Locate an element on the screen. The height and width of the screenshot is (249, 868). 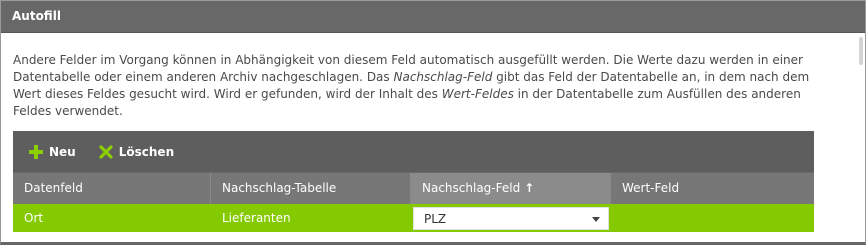
table-row: Ort Lieferanten PLZ is located at coordinates (413, 218).